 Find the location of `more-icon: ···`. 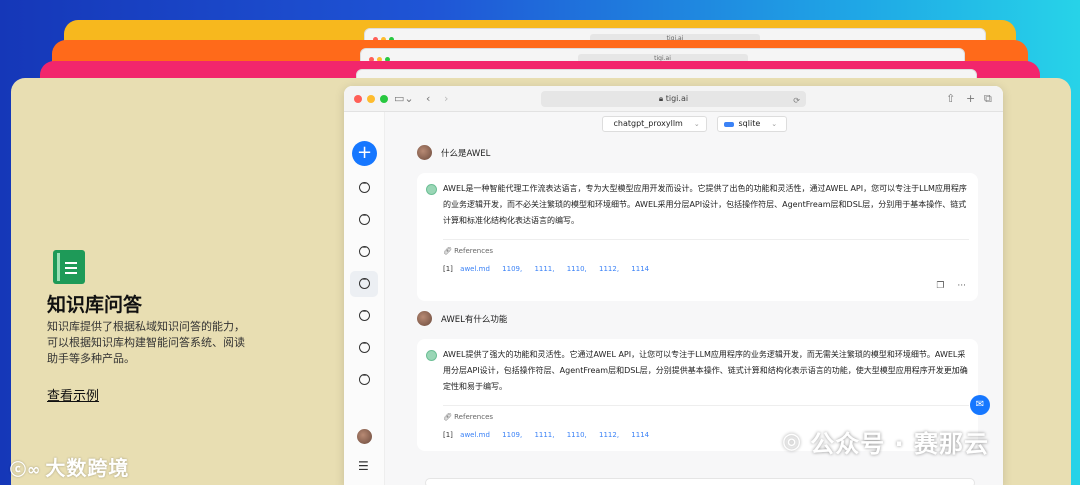

more-icon: ··· is located at coordinates (961, 286).